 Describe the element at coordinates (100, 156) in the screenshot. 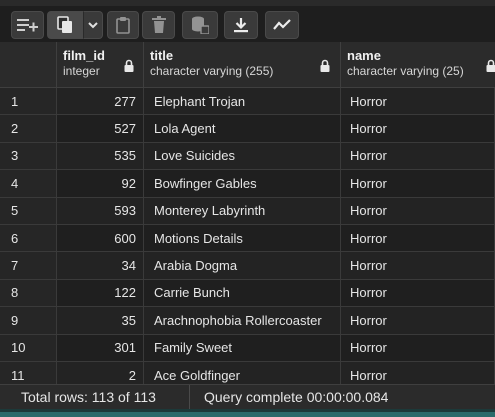

I see `film-id-cell: 535` at that location.